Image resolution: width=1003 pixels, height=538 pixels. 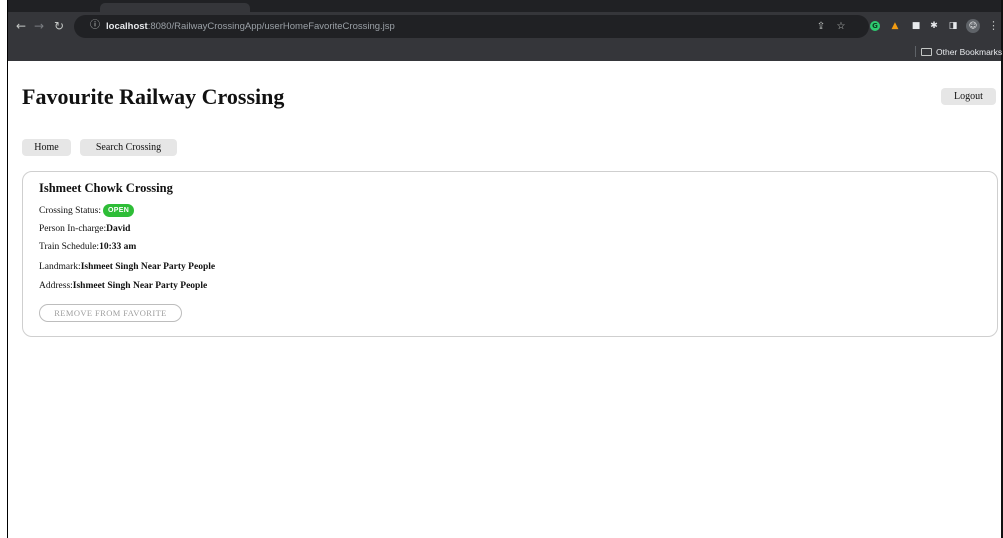 I want to click on share-icon: ⇪, so click(x=821, y=27).